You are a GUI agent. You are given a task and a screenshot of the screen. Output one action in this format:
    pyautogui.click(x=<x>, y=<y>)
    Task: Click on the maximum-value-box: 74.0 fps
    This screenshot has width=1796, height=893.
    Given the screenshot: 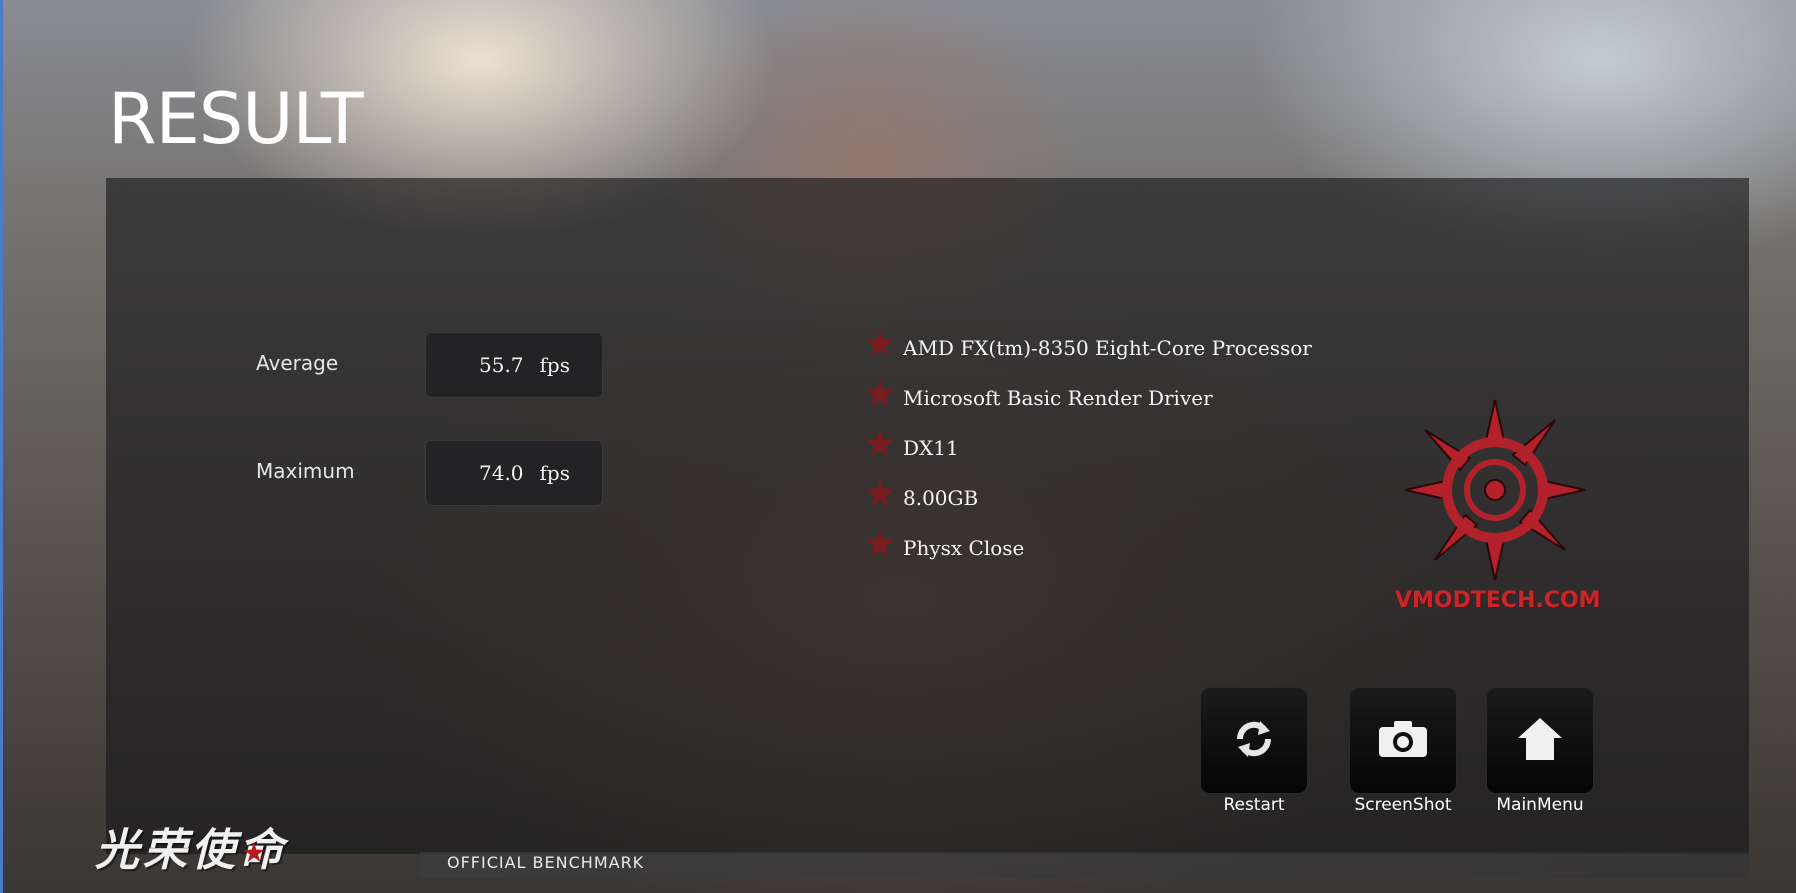 What is the action you would take?
    pyautogui.click(x=514, y=473)
    